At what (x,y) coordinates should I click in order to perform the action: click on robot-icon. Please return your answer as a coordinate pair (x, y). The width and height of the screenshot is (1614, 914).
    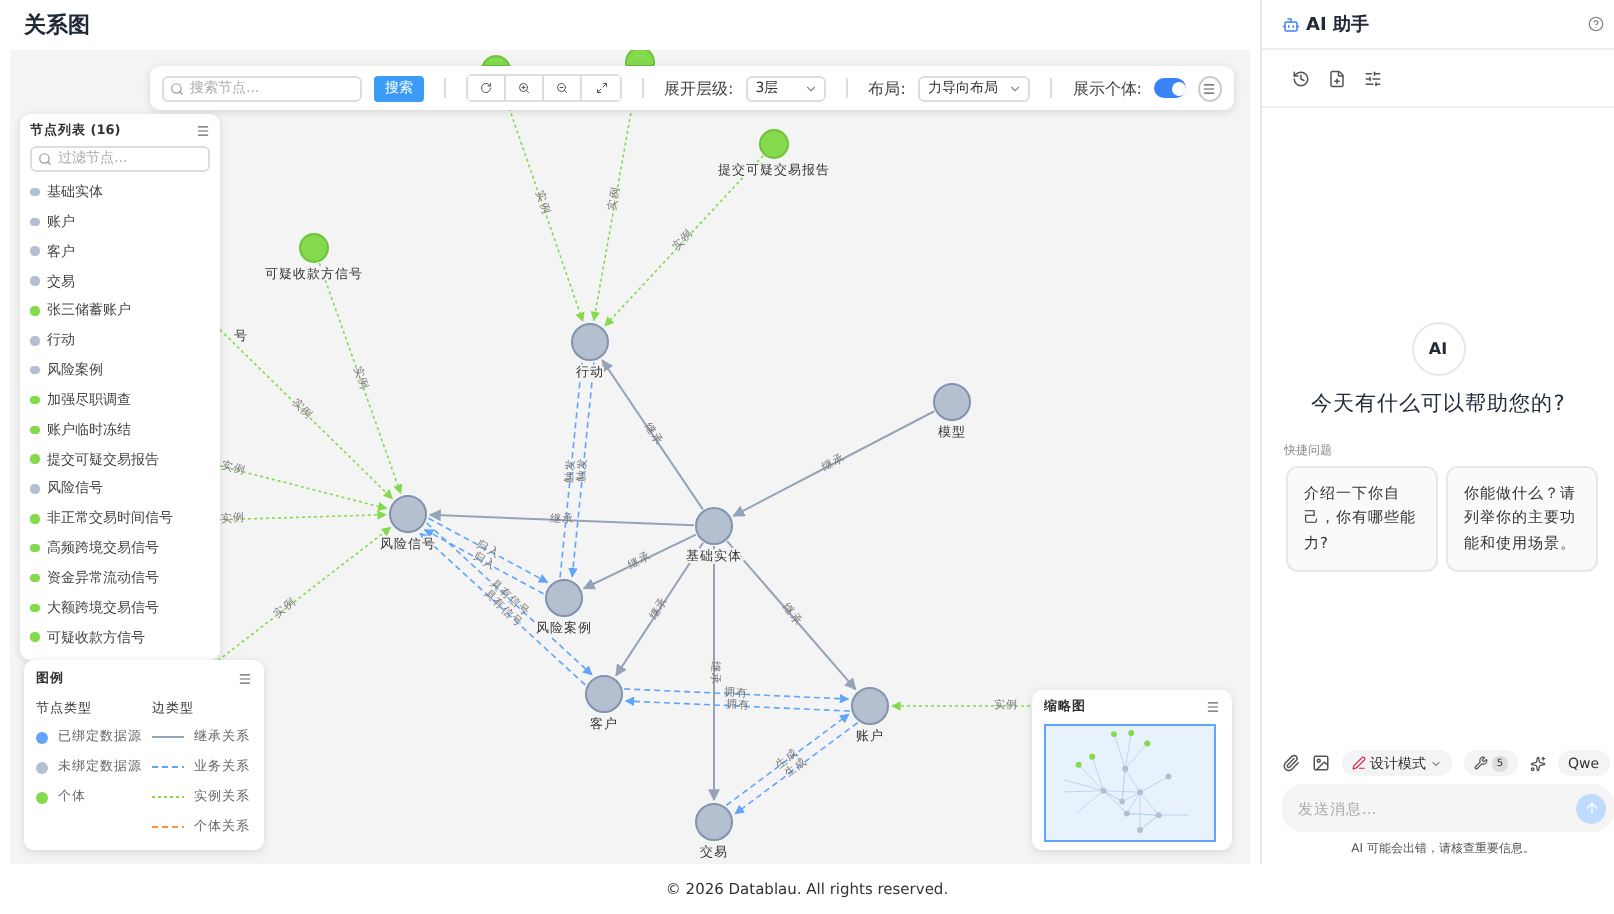
    Looking at the image, I should click on (1291, 24).